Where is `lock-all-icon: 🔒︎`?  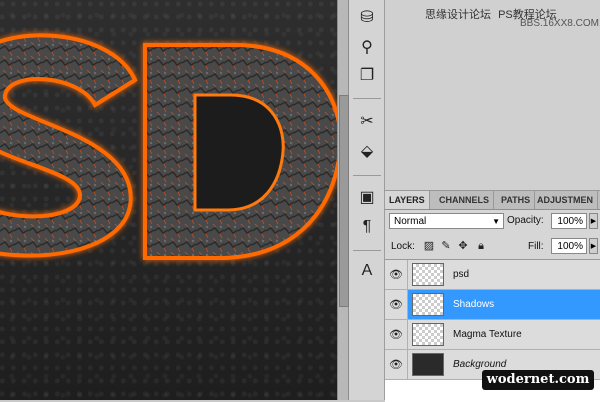
lock-all-icon: 🔒︎ is located at coordinates (481, 246).